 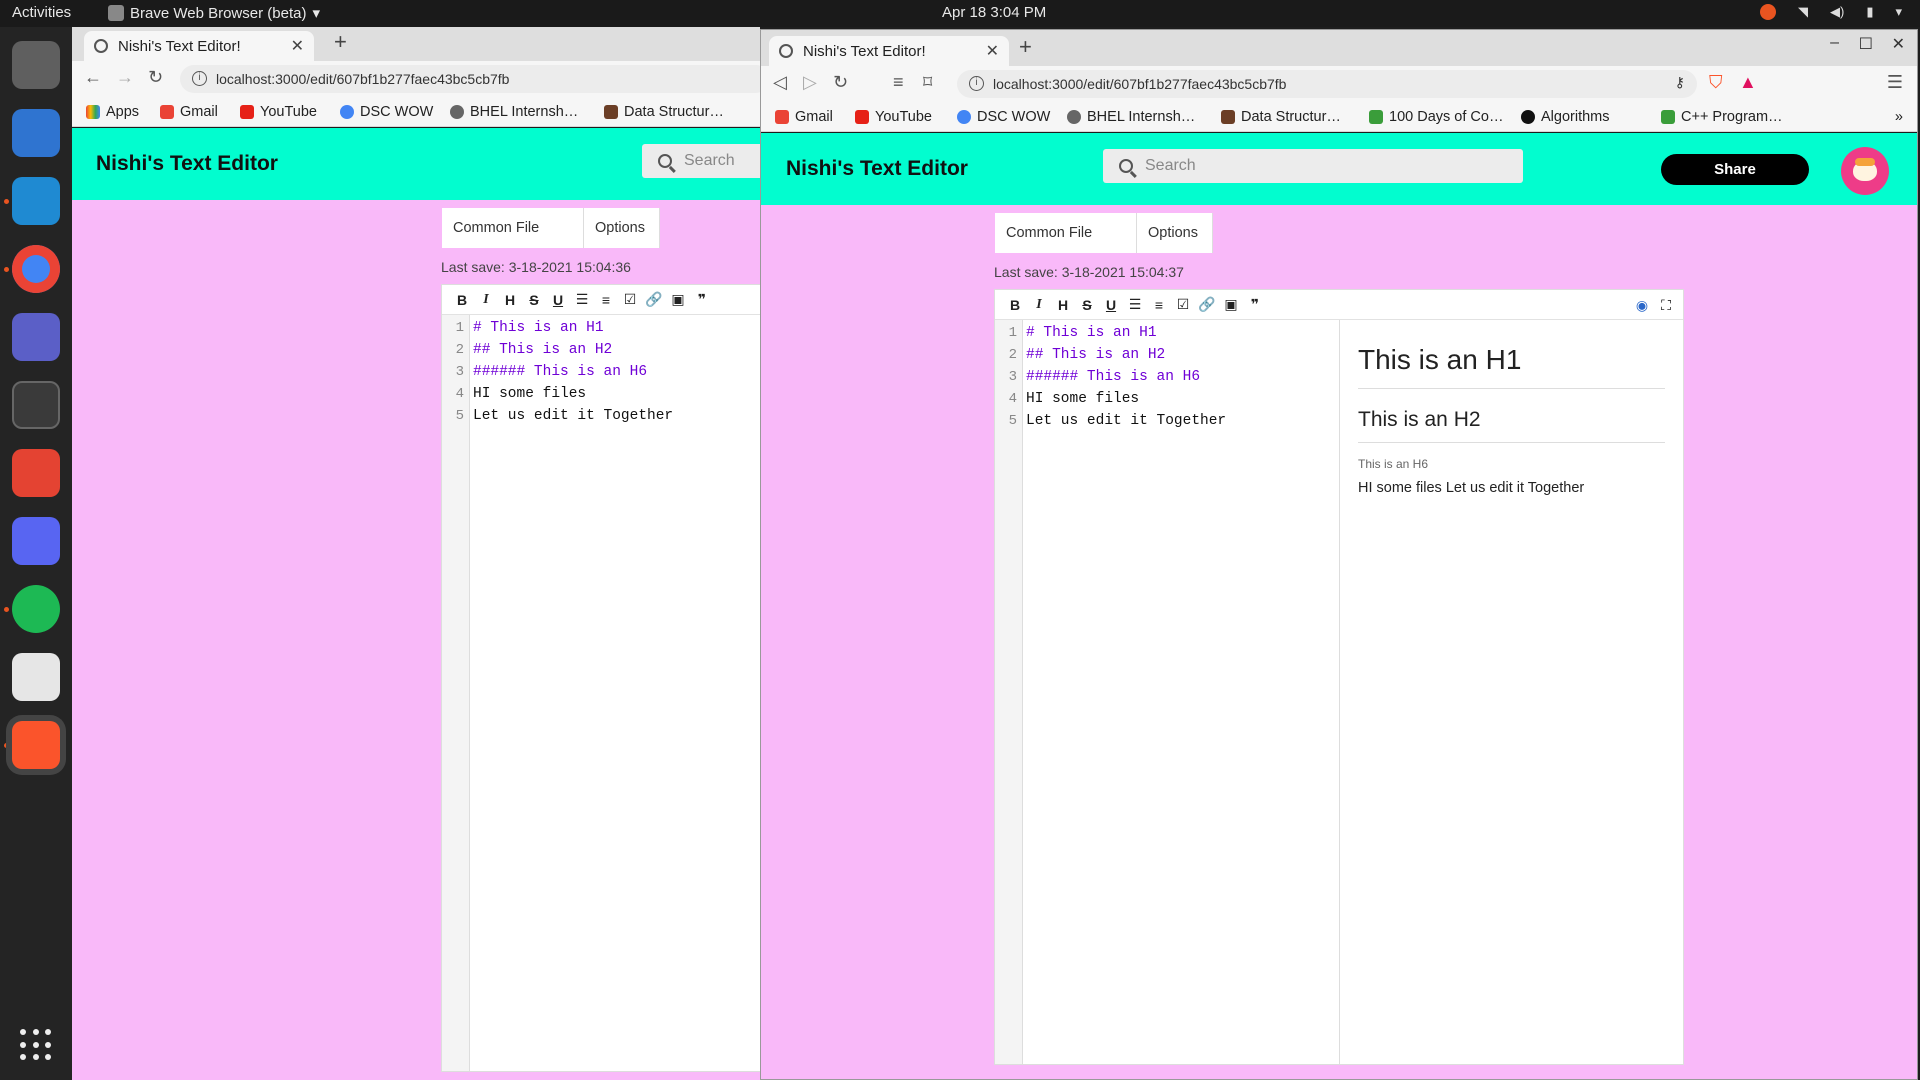 What do you see at coordinates (1830, 12) in the screenshot?
I see `system-tray: ◥ ◀) ▮ ▾` at bounding box center [1830, 12].